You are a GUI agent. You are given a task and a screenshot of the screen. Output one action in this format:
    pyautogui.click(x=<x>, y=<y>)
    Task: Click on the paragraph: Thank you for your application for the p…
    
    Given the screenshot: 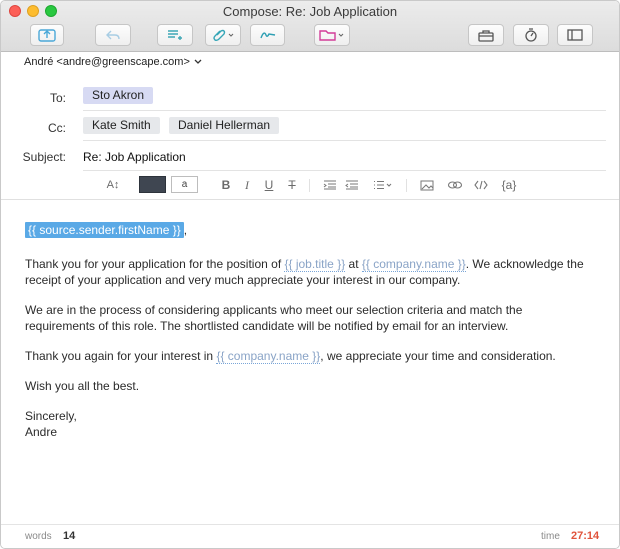 What is the action you would take?
    pyautogui.click(x=304, y=272)
    